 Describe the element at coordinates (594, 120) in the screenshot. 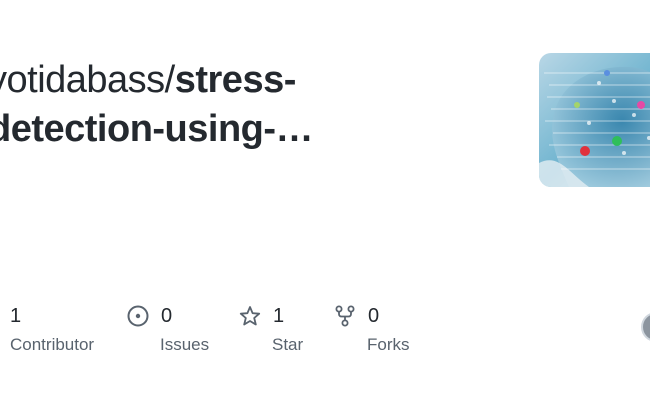

I see `repo-preview-image` at that location.